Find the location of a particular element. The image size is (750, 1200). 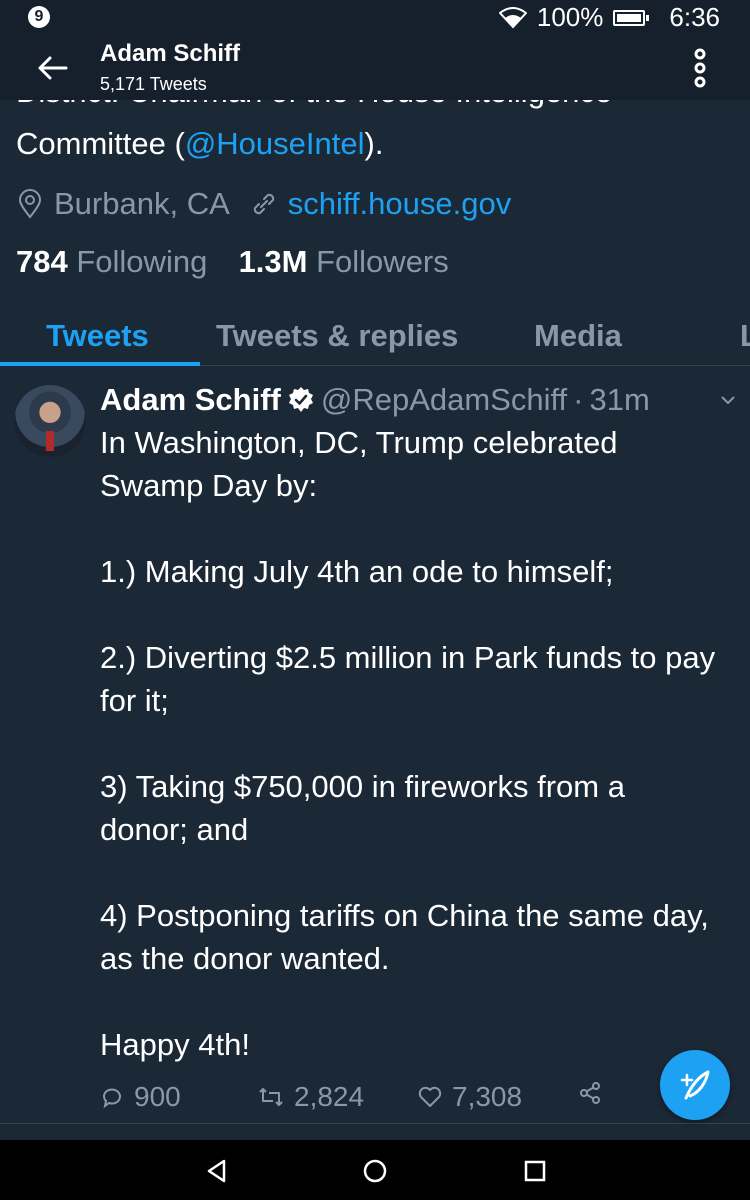

clock: 6:36 is located at coordinates (694, 17).